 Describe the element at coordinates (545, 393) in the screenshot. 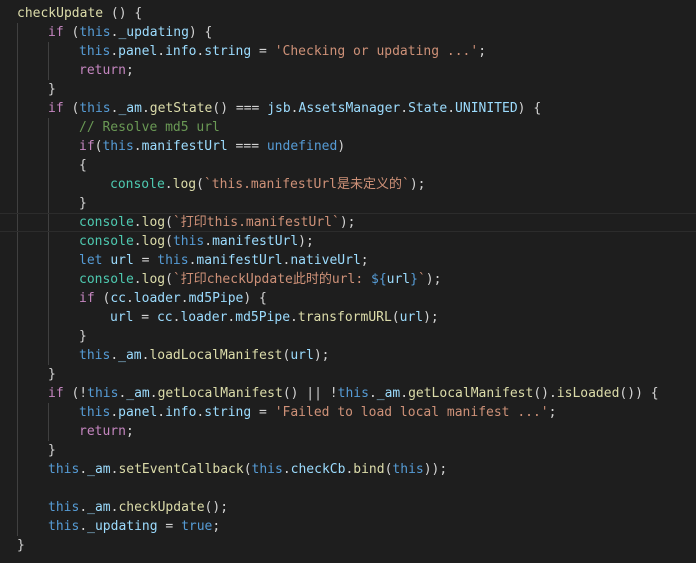

I see `code-token: ().` at that location.